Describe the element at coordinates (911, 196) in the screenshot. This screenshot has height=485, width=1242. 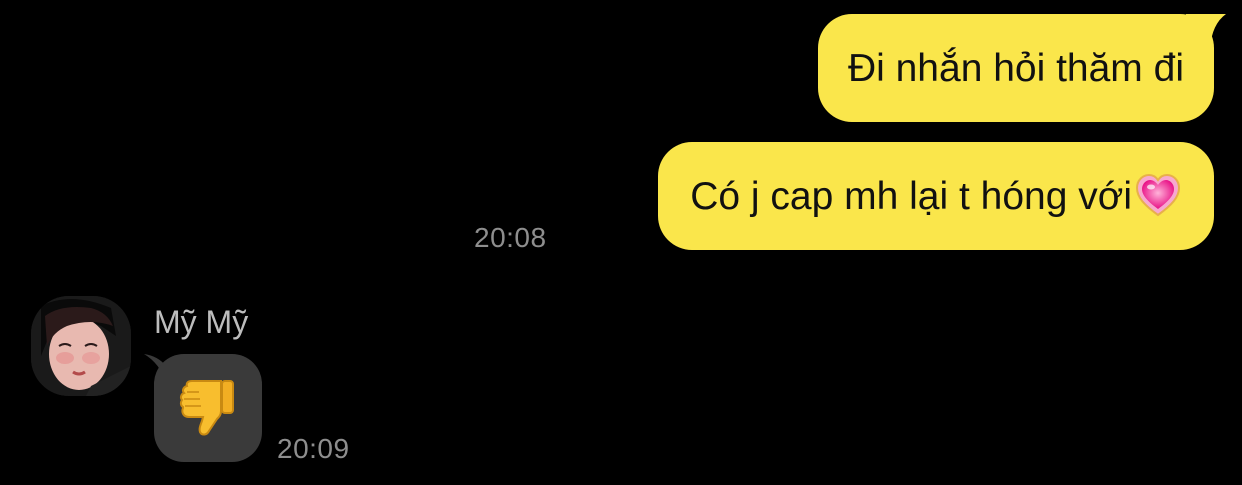
I see `message-text: Có j cap mh lại t hóng với` at that location.